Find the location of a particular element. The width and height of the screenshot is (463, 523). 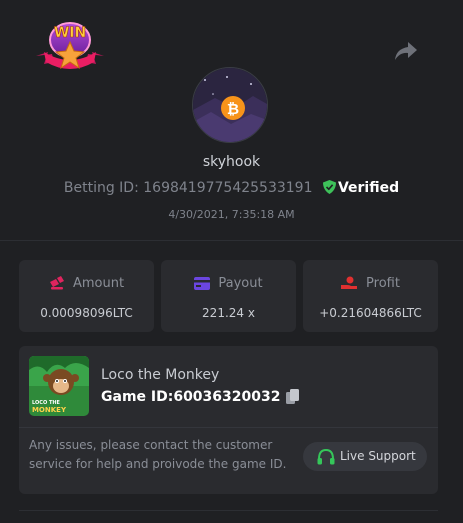

username: skyhook is located at coordinates (231, 162).